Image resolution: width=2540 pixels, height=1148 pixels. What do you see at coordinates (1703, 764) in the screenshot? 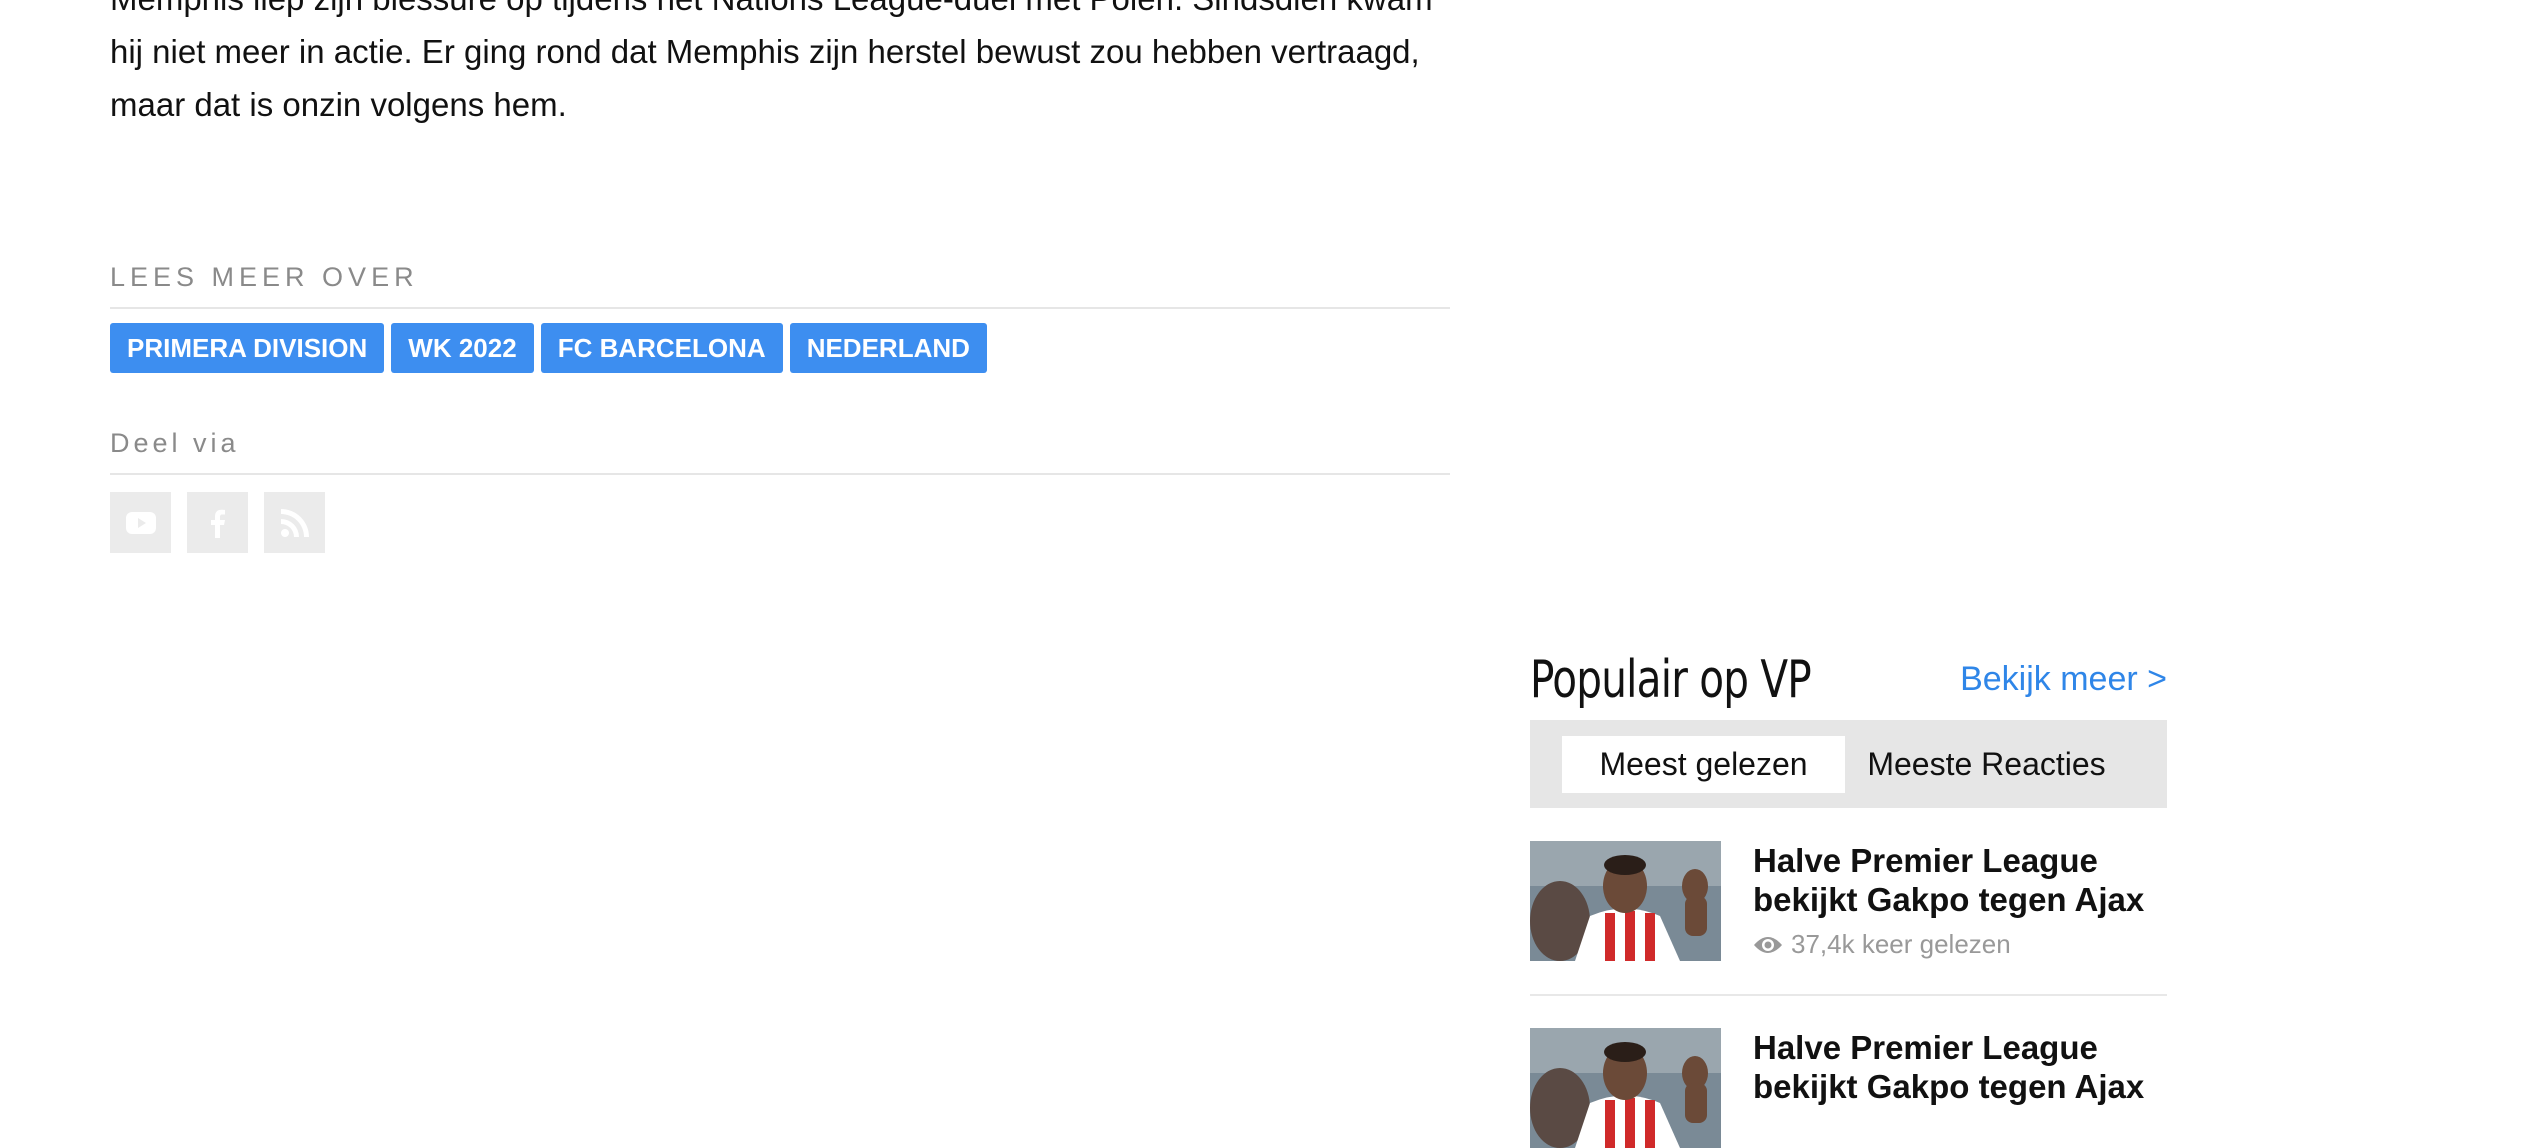
I see `tab-most-read: Meest gelezen` at bounding box center [1703, 764].